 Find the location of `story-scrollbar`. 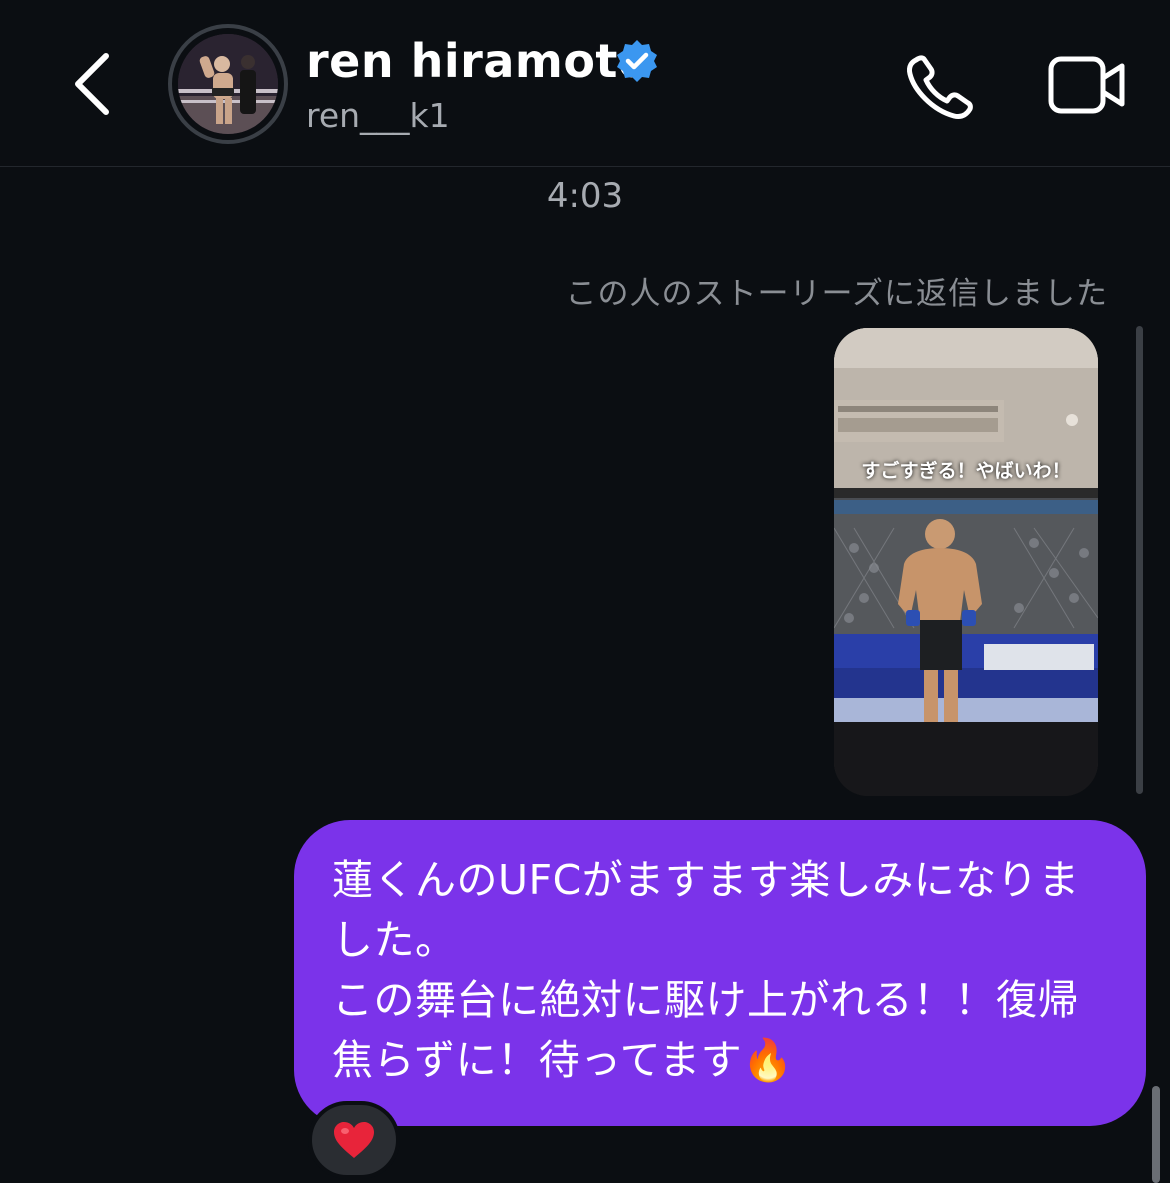

story-scrollbar is located at coordinates (1139, 560).